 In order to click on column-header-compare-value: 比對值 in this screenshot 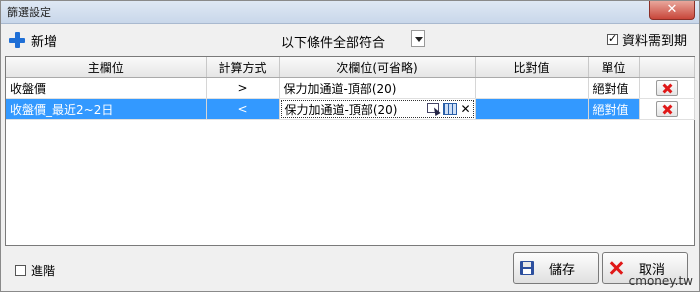, I will do `click(532, 67)`.